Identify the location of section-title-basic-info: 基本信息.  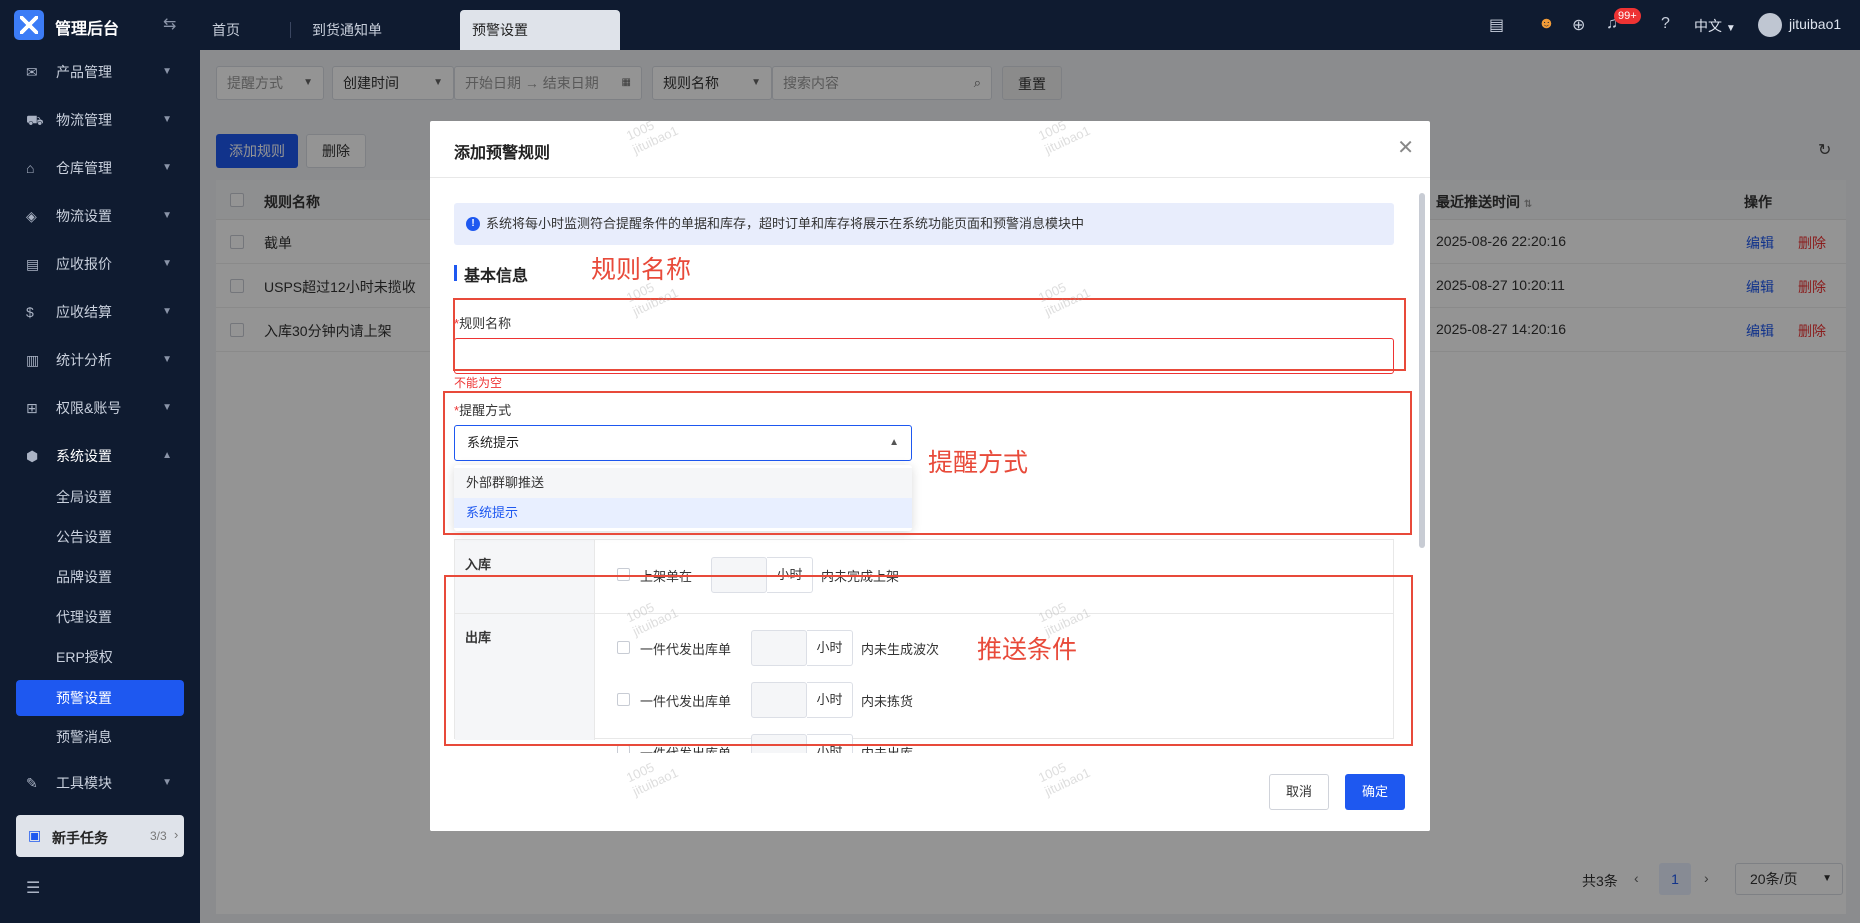
(496, 276).